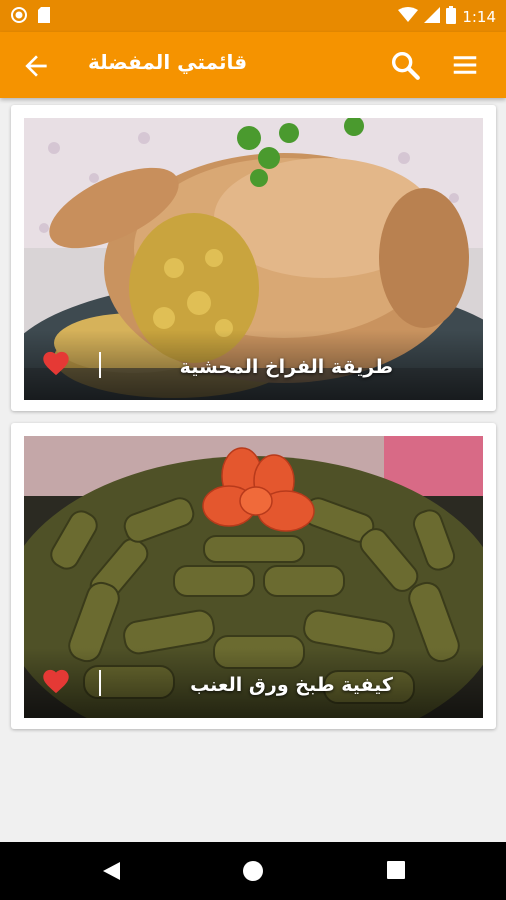 This screenshot has height=900, width=506. I want to click on signal-icon, so click(432, 17).